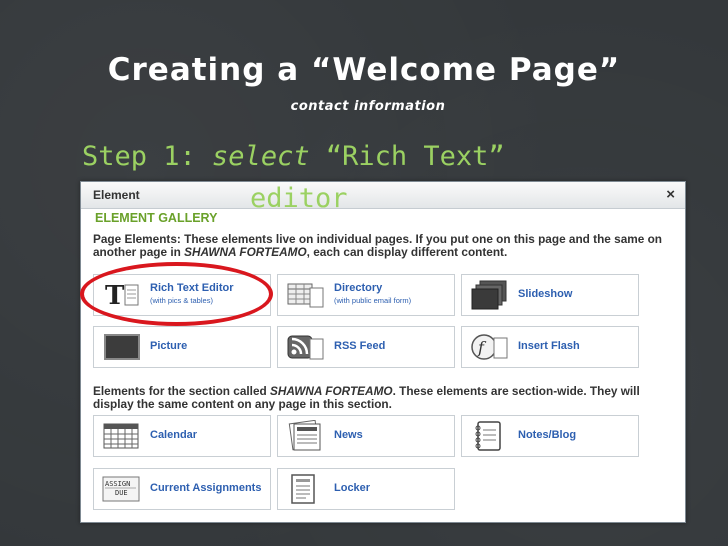  Describe the element at coordinates (358, 288) in the screenshot. I see `tile-label: Directory` at that location.